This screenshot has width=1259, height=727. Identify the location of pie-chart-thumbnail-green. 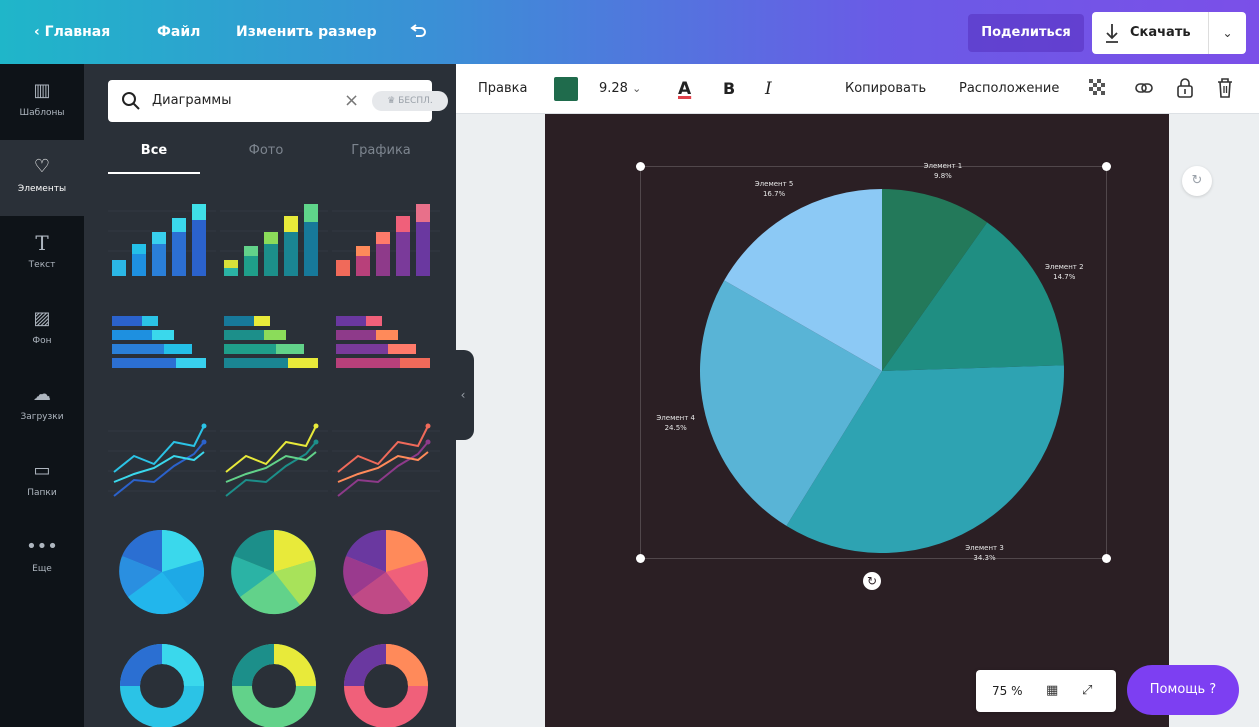
(274, 572).